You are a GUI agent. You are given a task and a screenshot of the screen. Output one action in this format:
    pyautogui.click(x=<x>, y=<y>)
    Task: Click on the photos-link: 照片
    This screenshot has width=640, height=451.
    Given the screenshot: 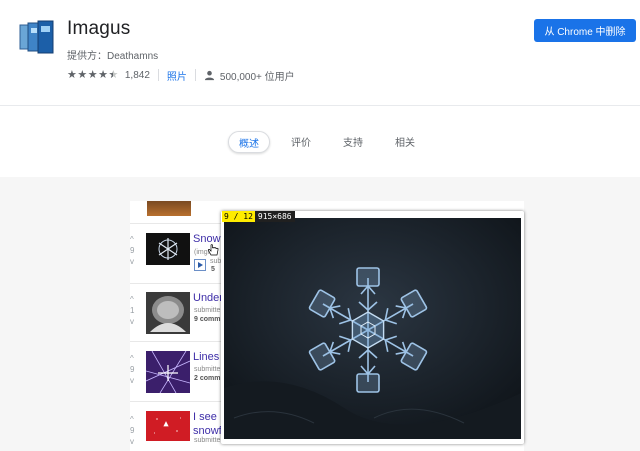 What is the action you would take?
    pyautogui.click(x=177, y=75)
    